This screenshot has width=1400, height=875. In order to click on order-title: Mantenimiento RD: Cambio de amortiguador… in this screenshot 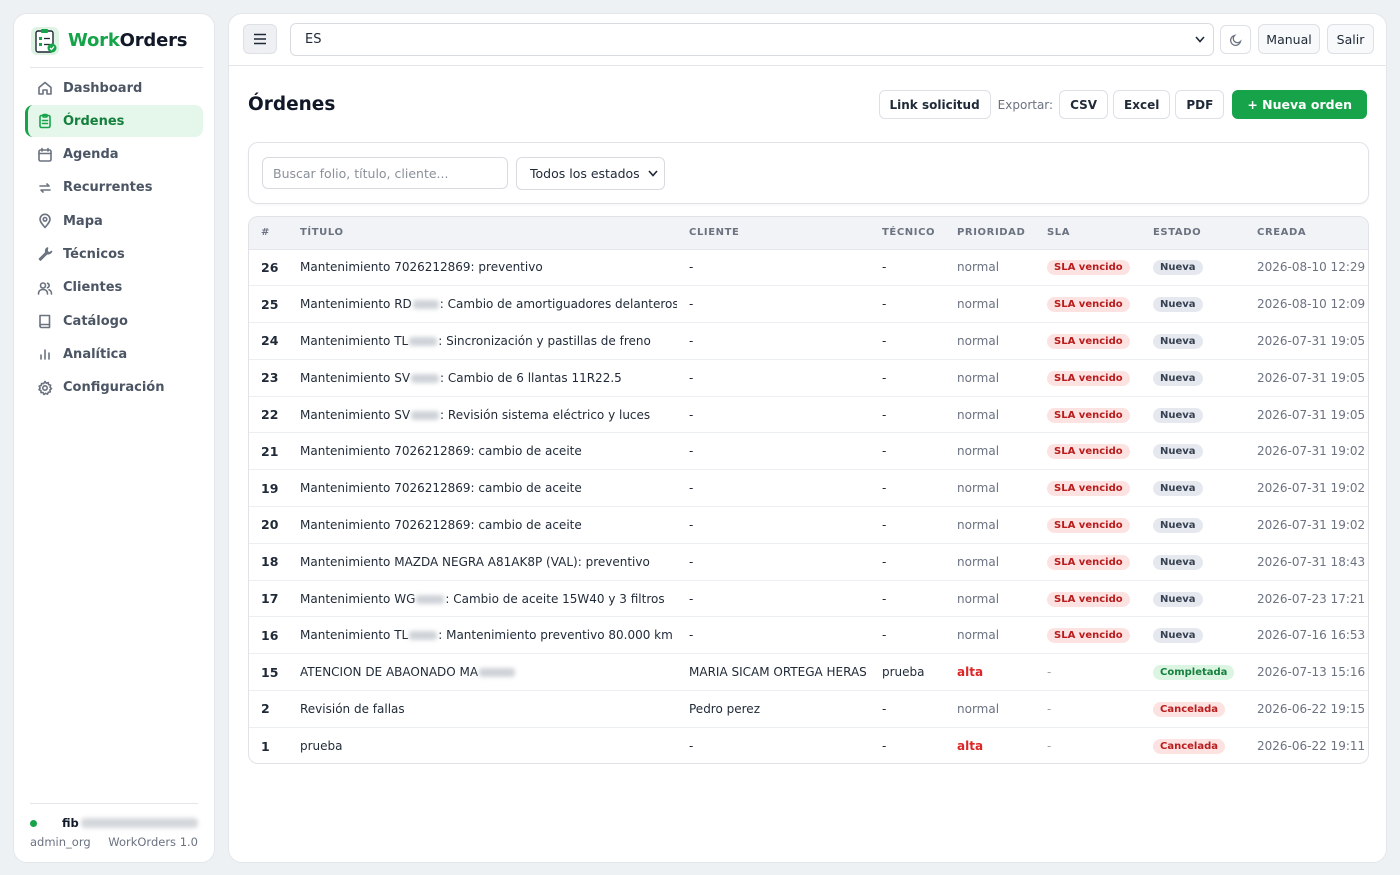, I will do `click(482, 304)`.